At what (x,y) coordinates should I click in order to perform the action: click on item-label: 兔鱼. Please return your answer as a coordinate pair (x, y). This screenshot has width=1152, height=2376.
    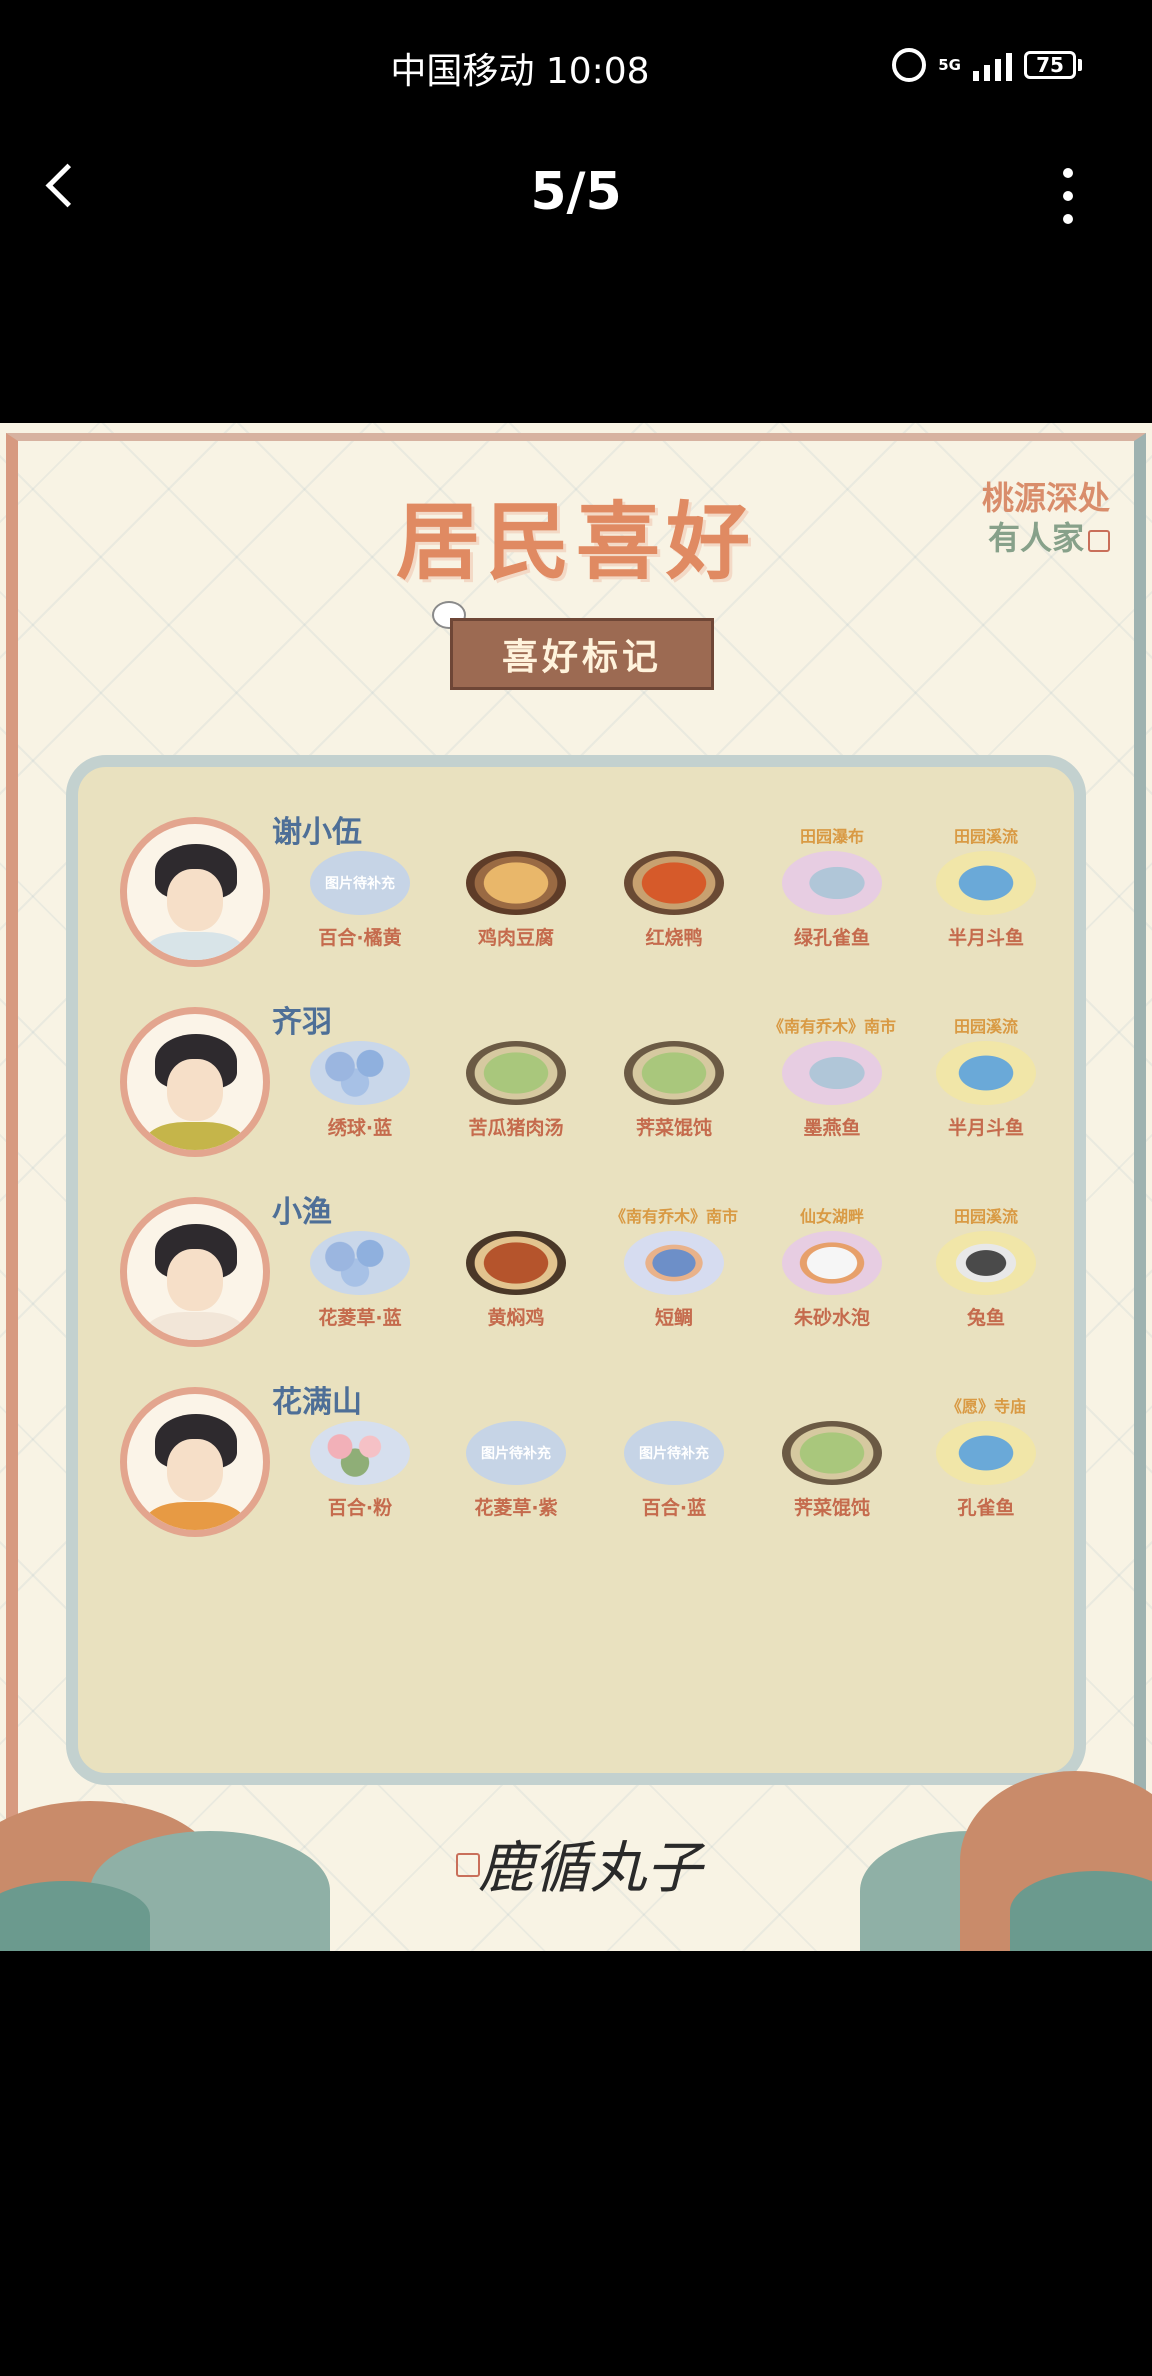
    Looking at the image, I should click on (985, 1318).